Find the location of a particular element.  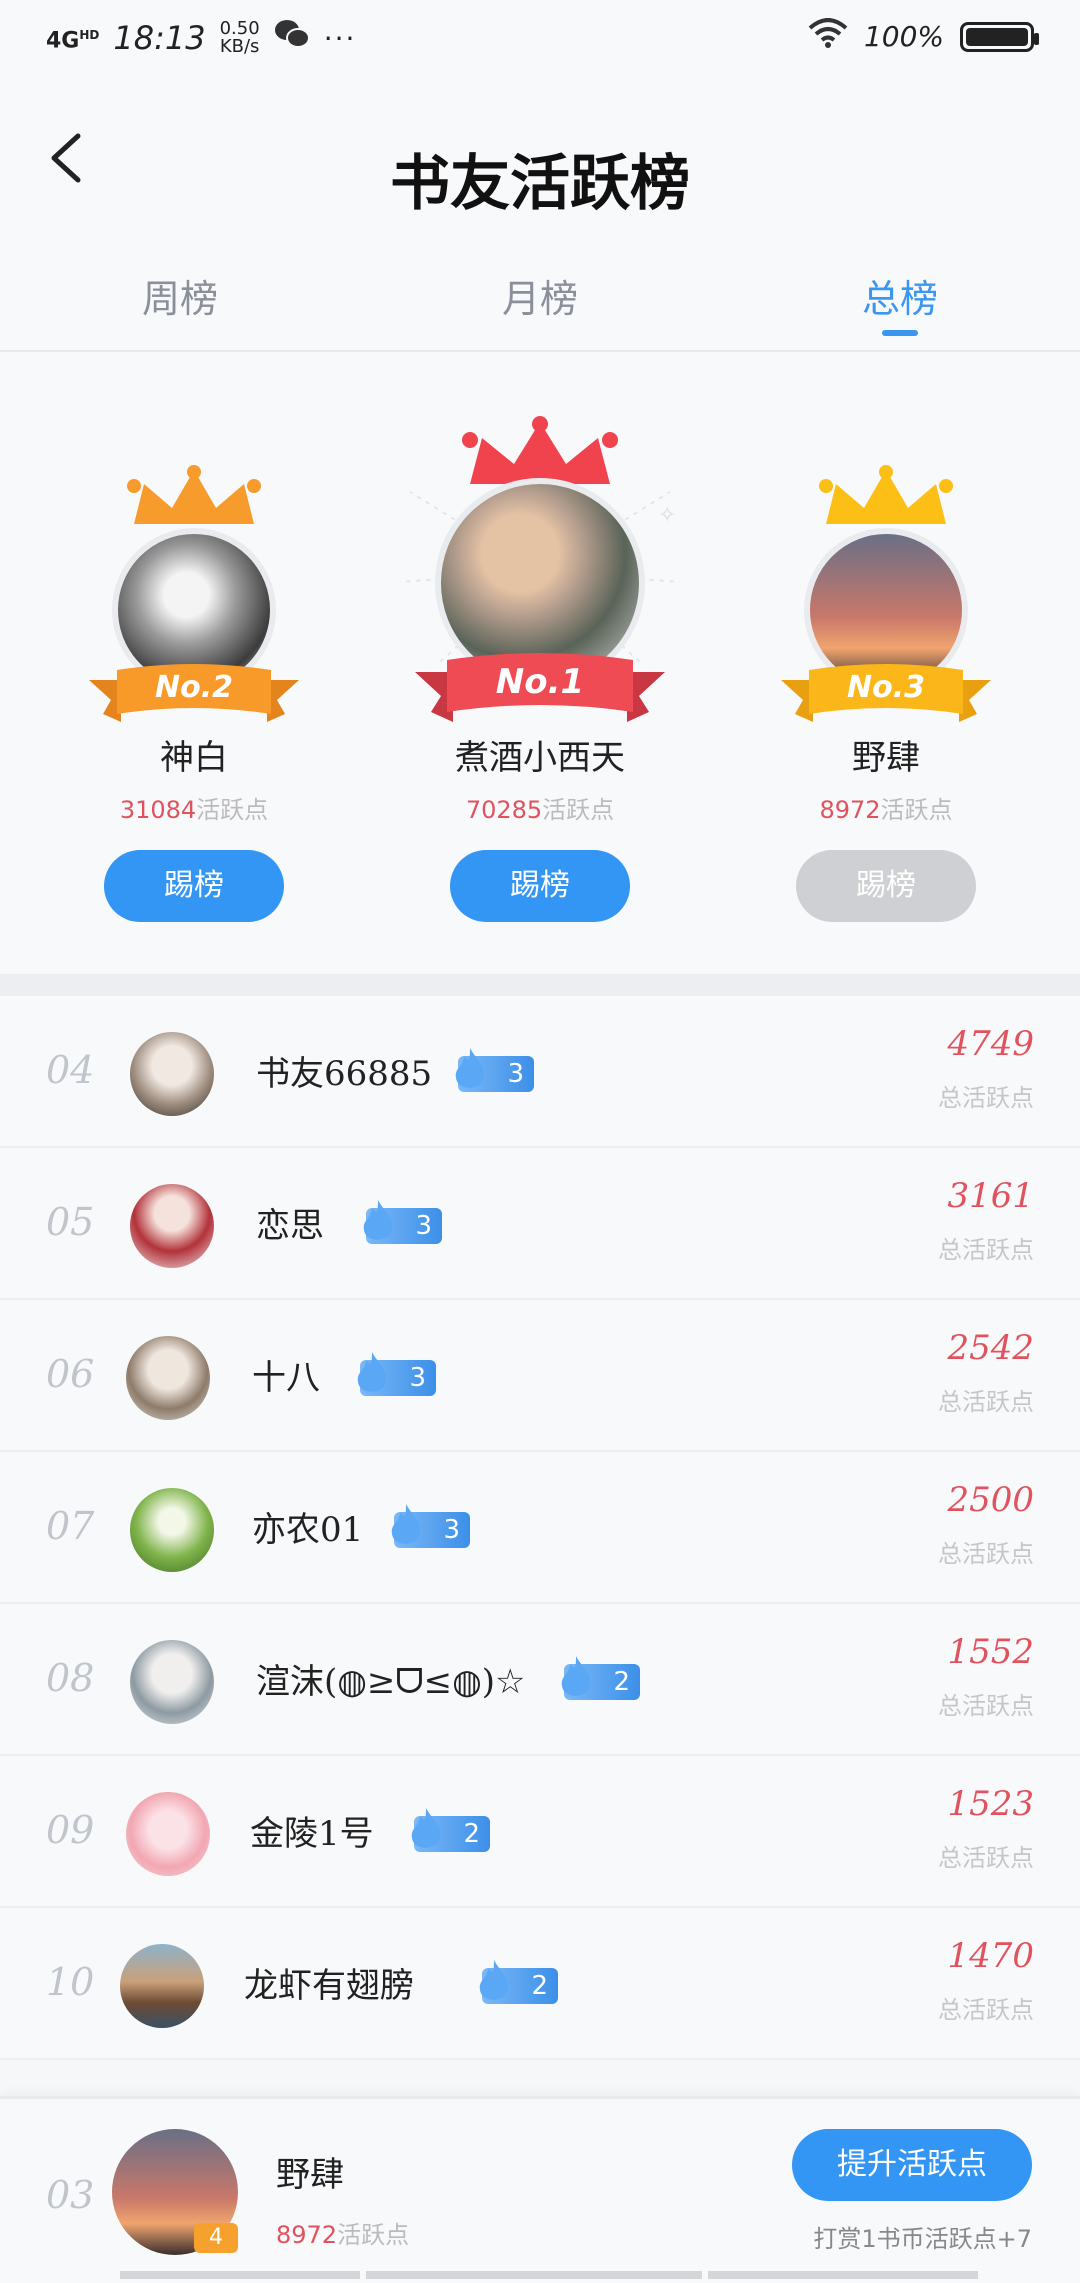

reward-tip: 打赏1书币活跃点+7 is located at coordinates (922, 2239).